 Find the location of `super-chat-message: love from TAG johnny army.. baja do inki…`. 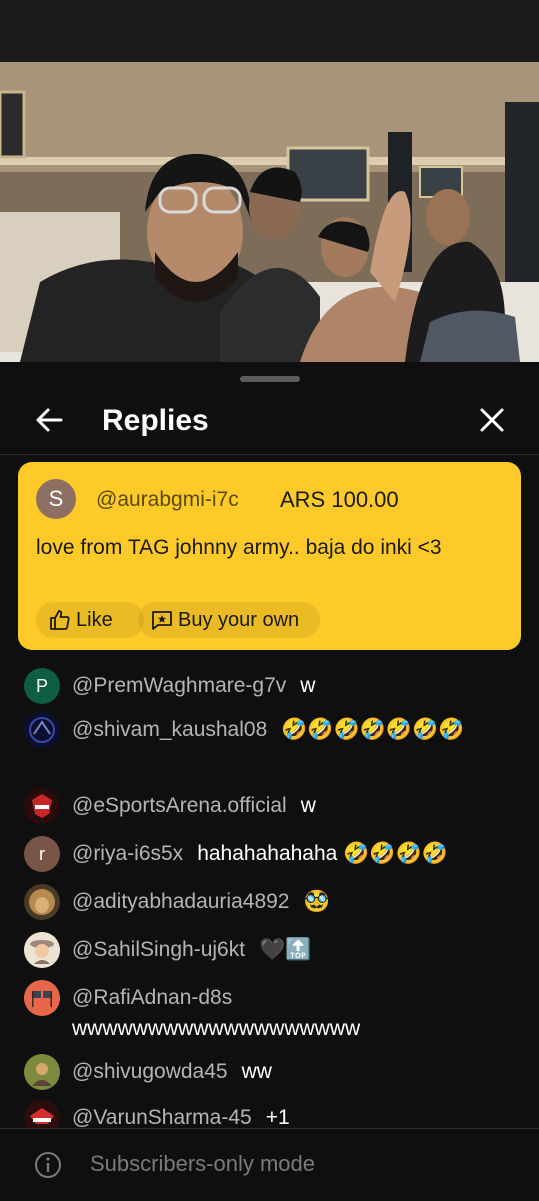

super-chat-message: love from TAG johnny army.. baja do inki… is located at coordinates (239, 547).